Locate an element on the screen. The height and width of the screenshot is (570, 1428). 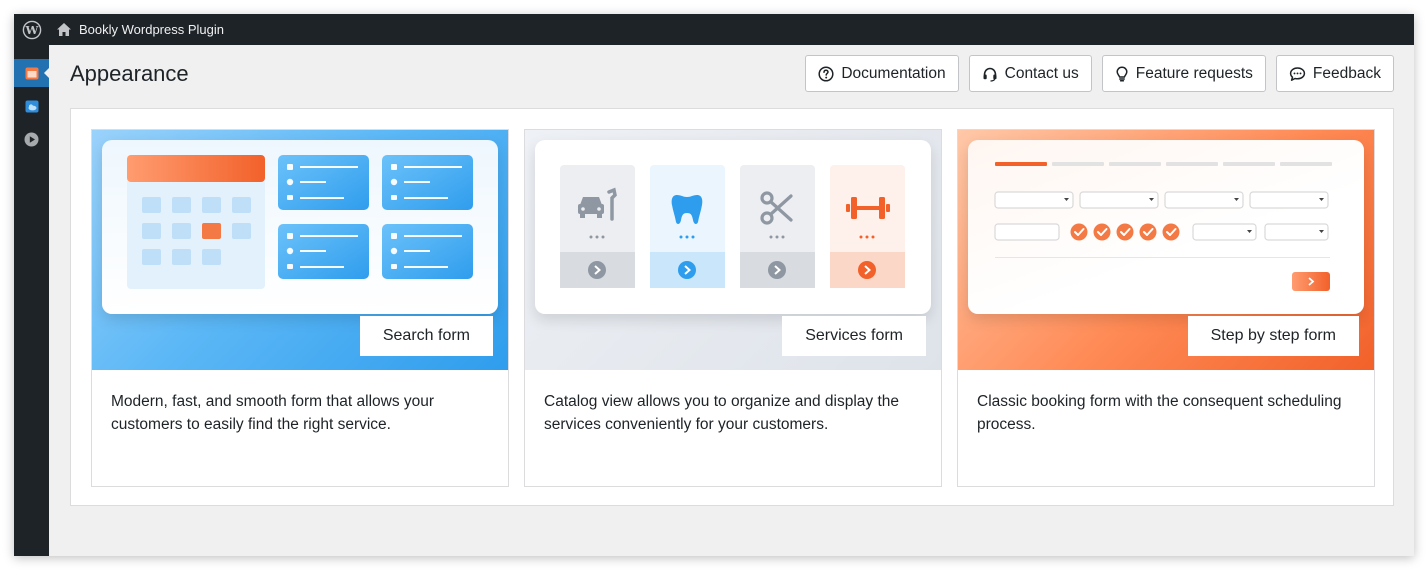
search-form-preview-image: Search form is located at coordinates (300, 250).